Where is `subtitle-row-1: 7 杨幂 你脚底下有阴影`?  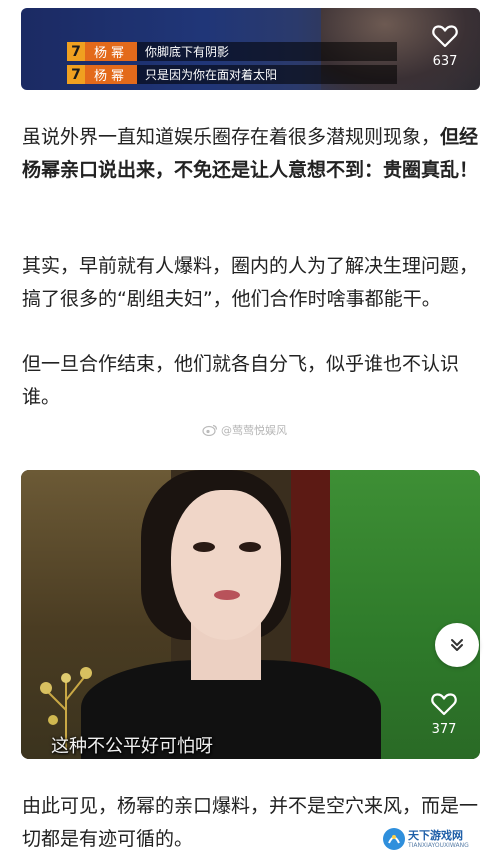
subtitle-row-1: 7 杨幂 你脚底下有阴影 is located at coordinates (232, 51).